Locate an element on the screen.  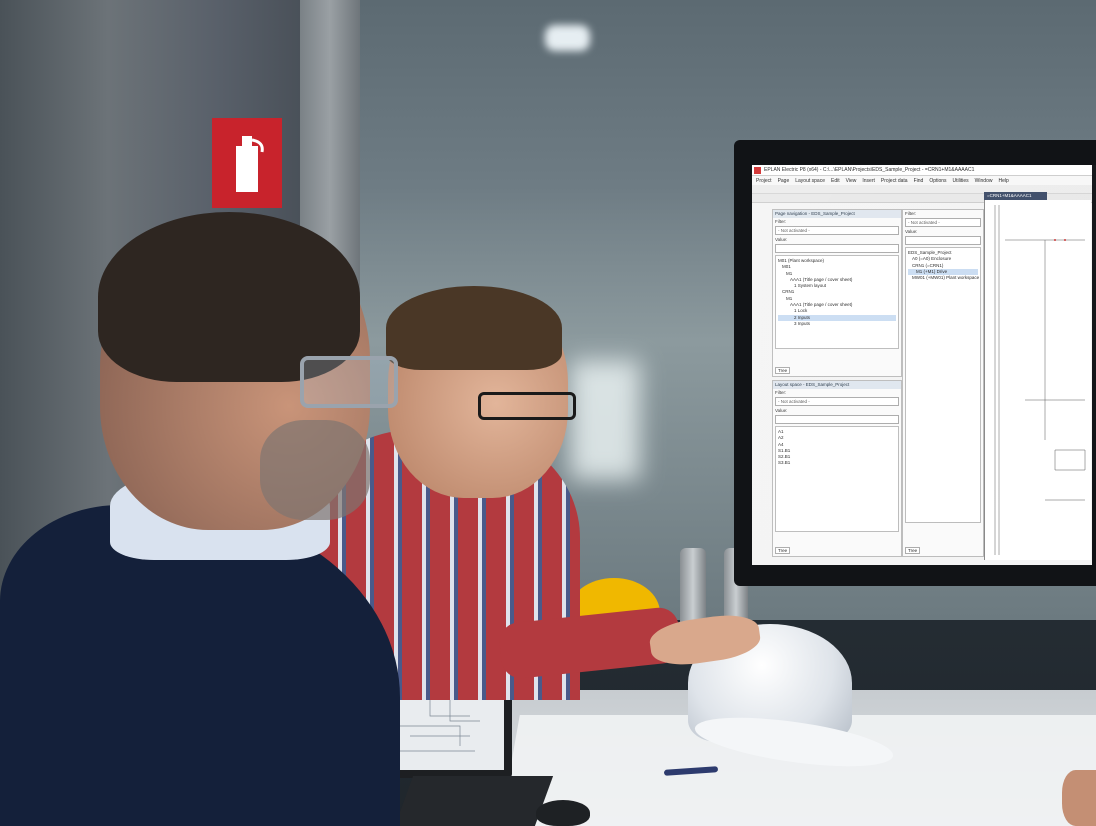
schematic-drawing-area is located at coordinates (1037, 380).